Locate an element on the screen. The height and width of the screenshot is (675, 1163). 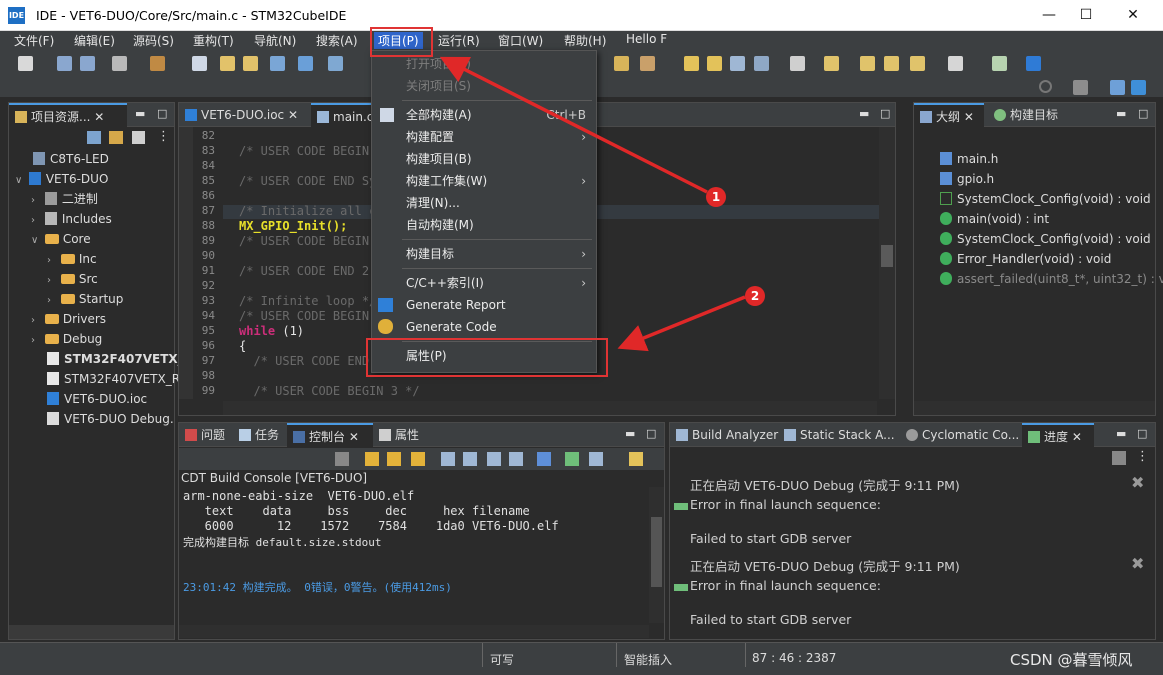
annotation-arrows is located at coordinates (592, 204).